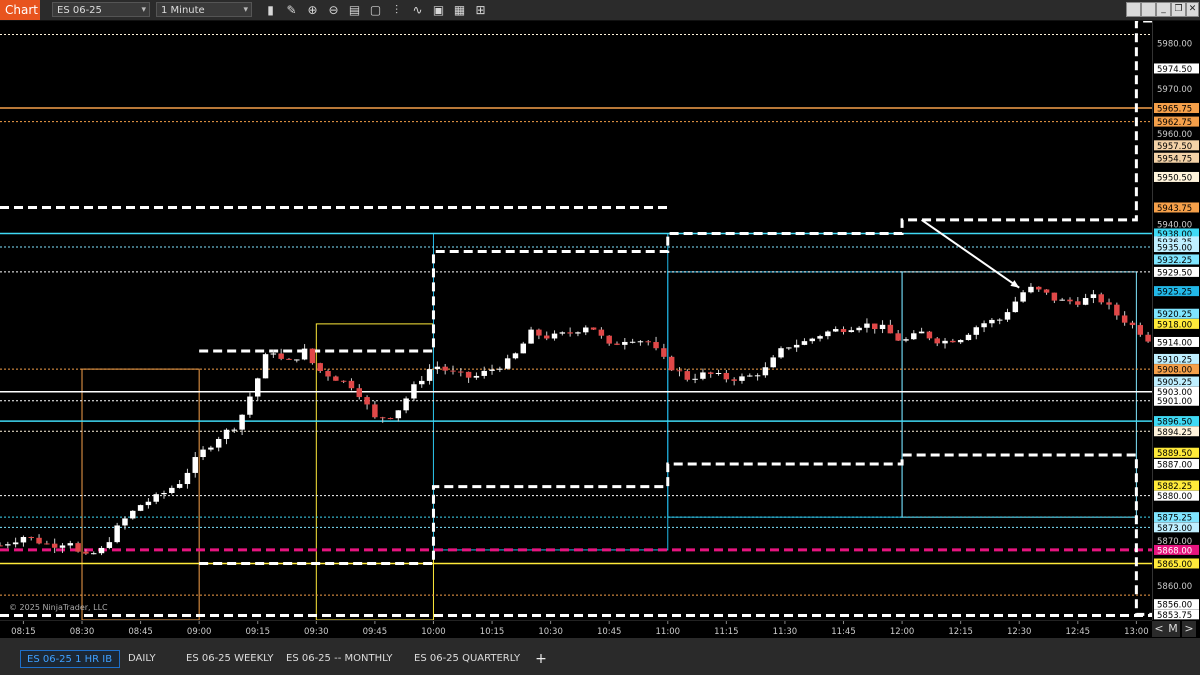 Image resolution: width=1200 pixels, height=675 pixels. Describe the element at coordinates (1174, 529) in the screenshot. I see `price-marker-label: 5873.00` at that location.